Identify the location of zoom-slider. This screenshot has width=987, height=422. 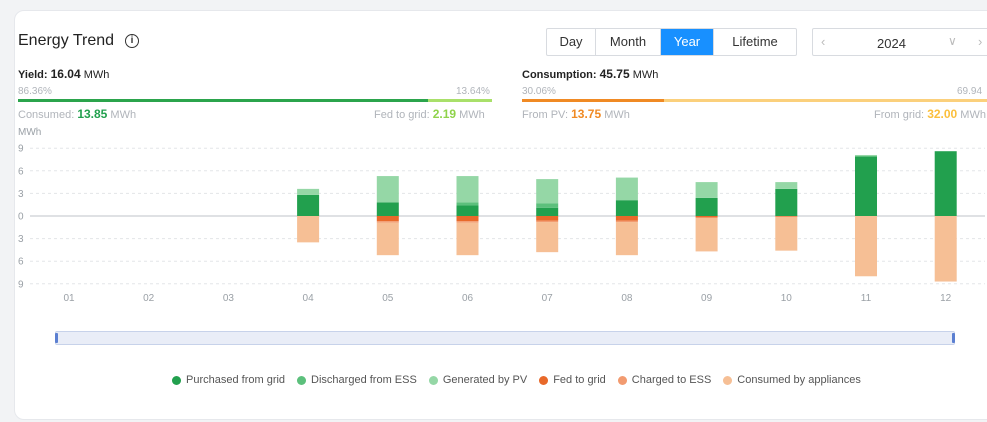
(505, 338).